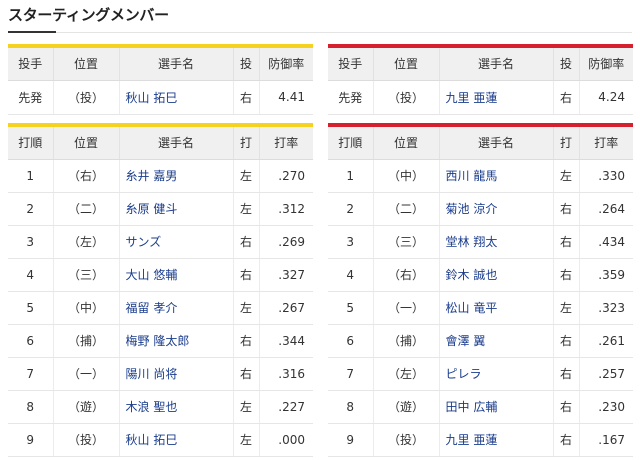  What do you see at coordinates (176, 176) in the screenshot?
I see `player-name-link: 糸井 嘉男` at bounding box center [176, 176].